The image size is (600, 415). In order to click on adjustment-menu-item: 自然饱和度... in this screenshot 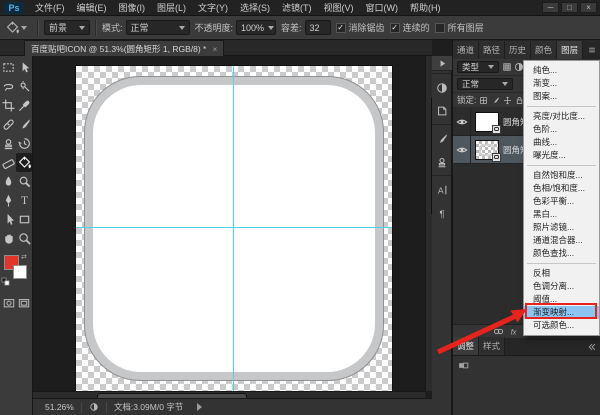, I will do `click(561, 175)`.